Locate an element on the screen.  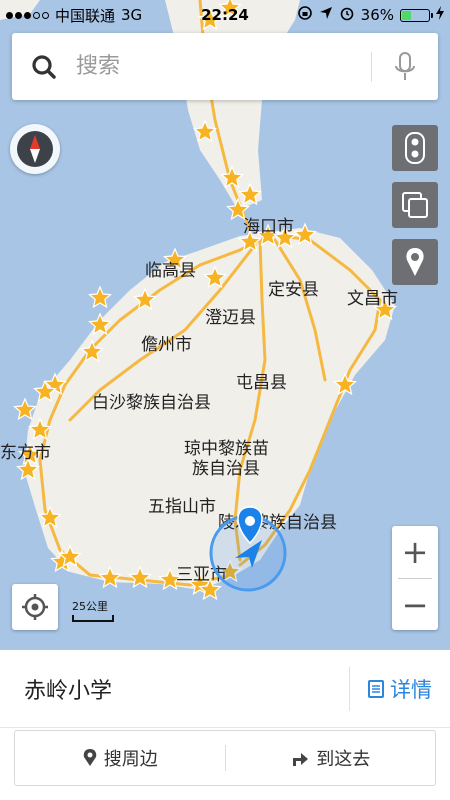
location-pin-button is located at coordinates (415, 262).